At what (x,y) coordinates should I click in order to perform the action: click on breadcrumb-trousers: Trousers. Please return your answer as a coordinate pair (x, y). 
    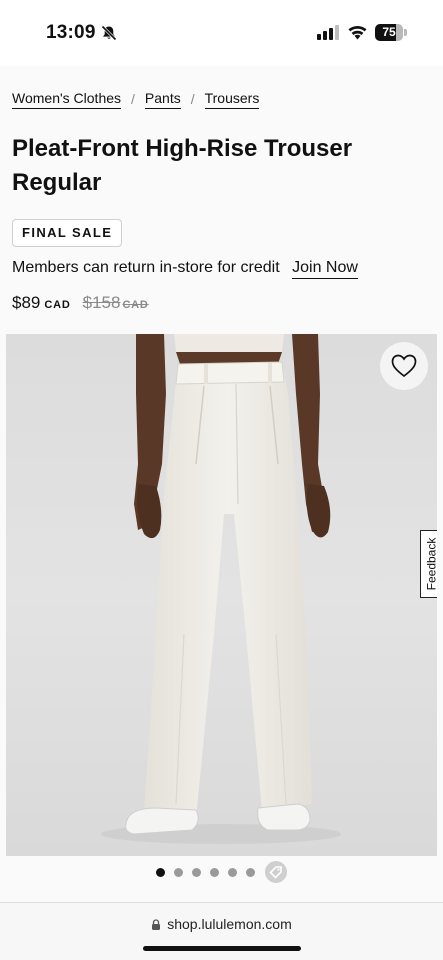
    Looking at the image, I should click on (232, 99).